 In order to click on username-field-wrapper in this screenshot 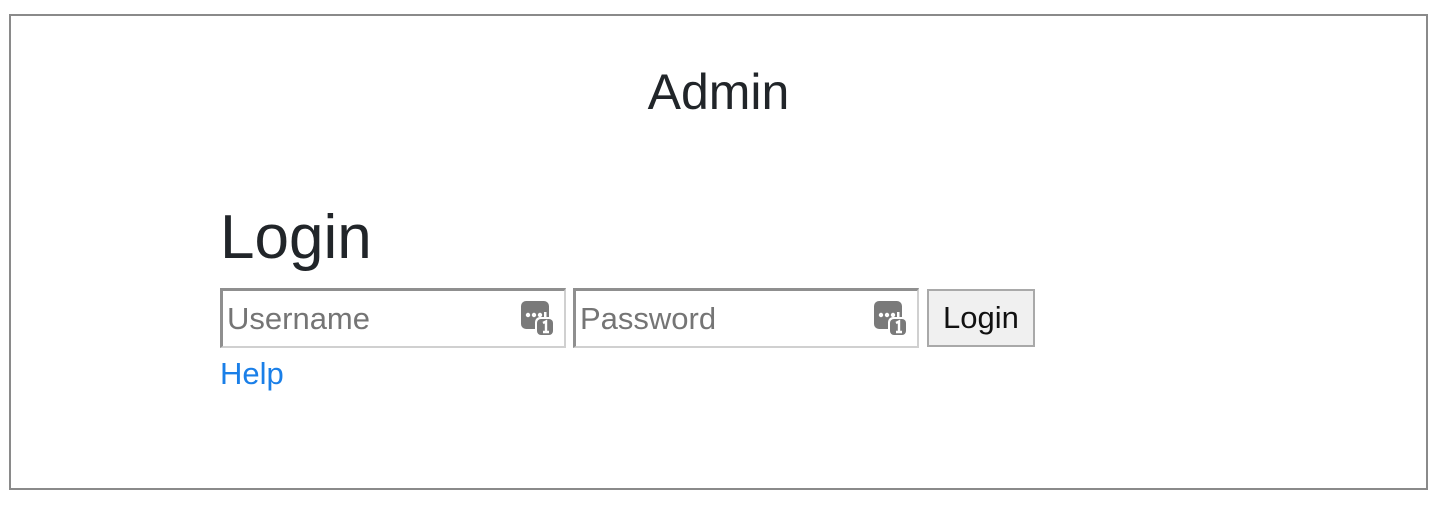, I will do `click(393, 318)`.